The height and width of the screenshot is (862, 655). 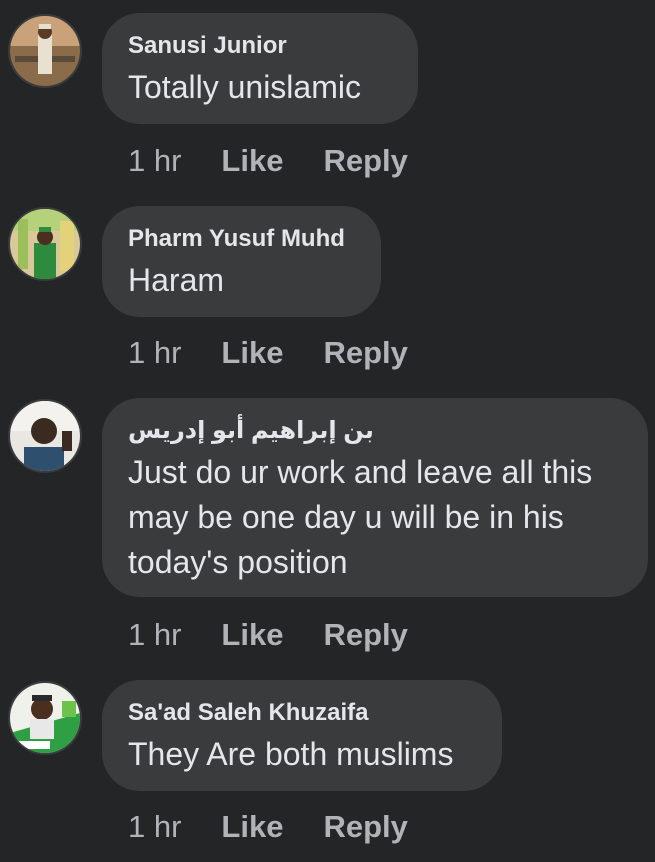 I want to click on comment-text: Haram, so click(x=176, y=280).